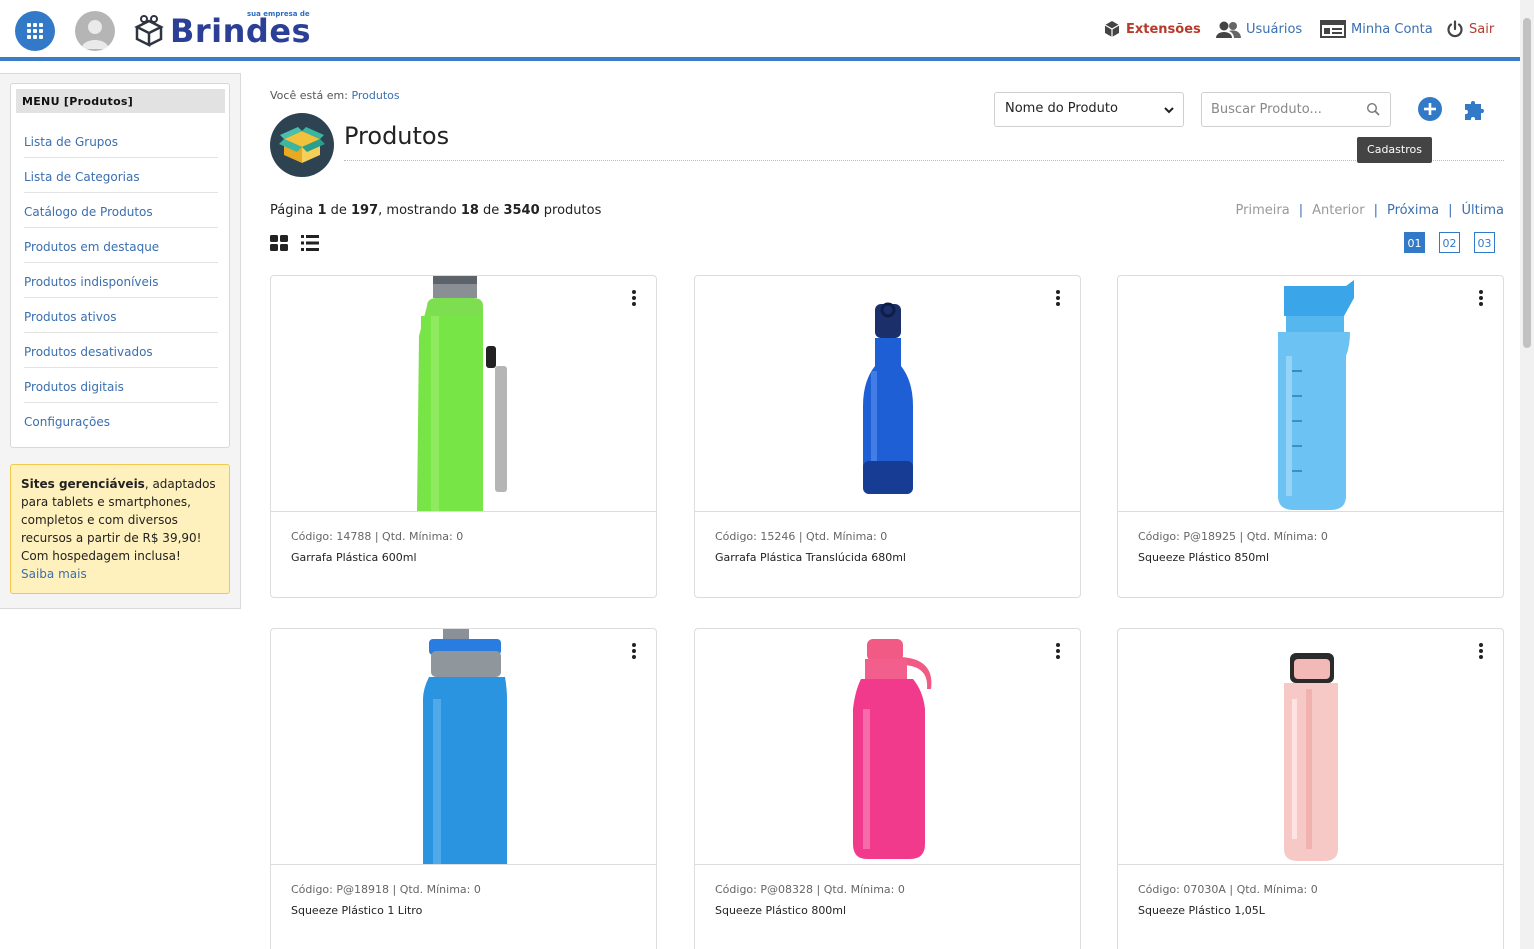 The width and height of the screenshot is (1534, 949). Describe the element at coordinates (397, 136) in the screenshot. I see `page-title: Produtos` at that location.